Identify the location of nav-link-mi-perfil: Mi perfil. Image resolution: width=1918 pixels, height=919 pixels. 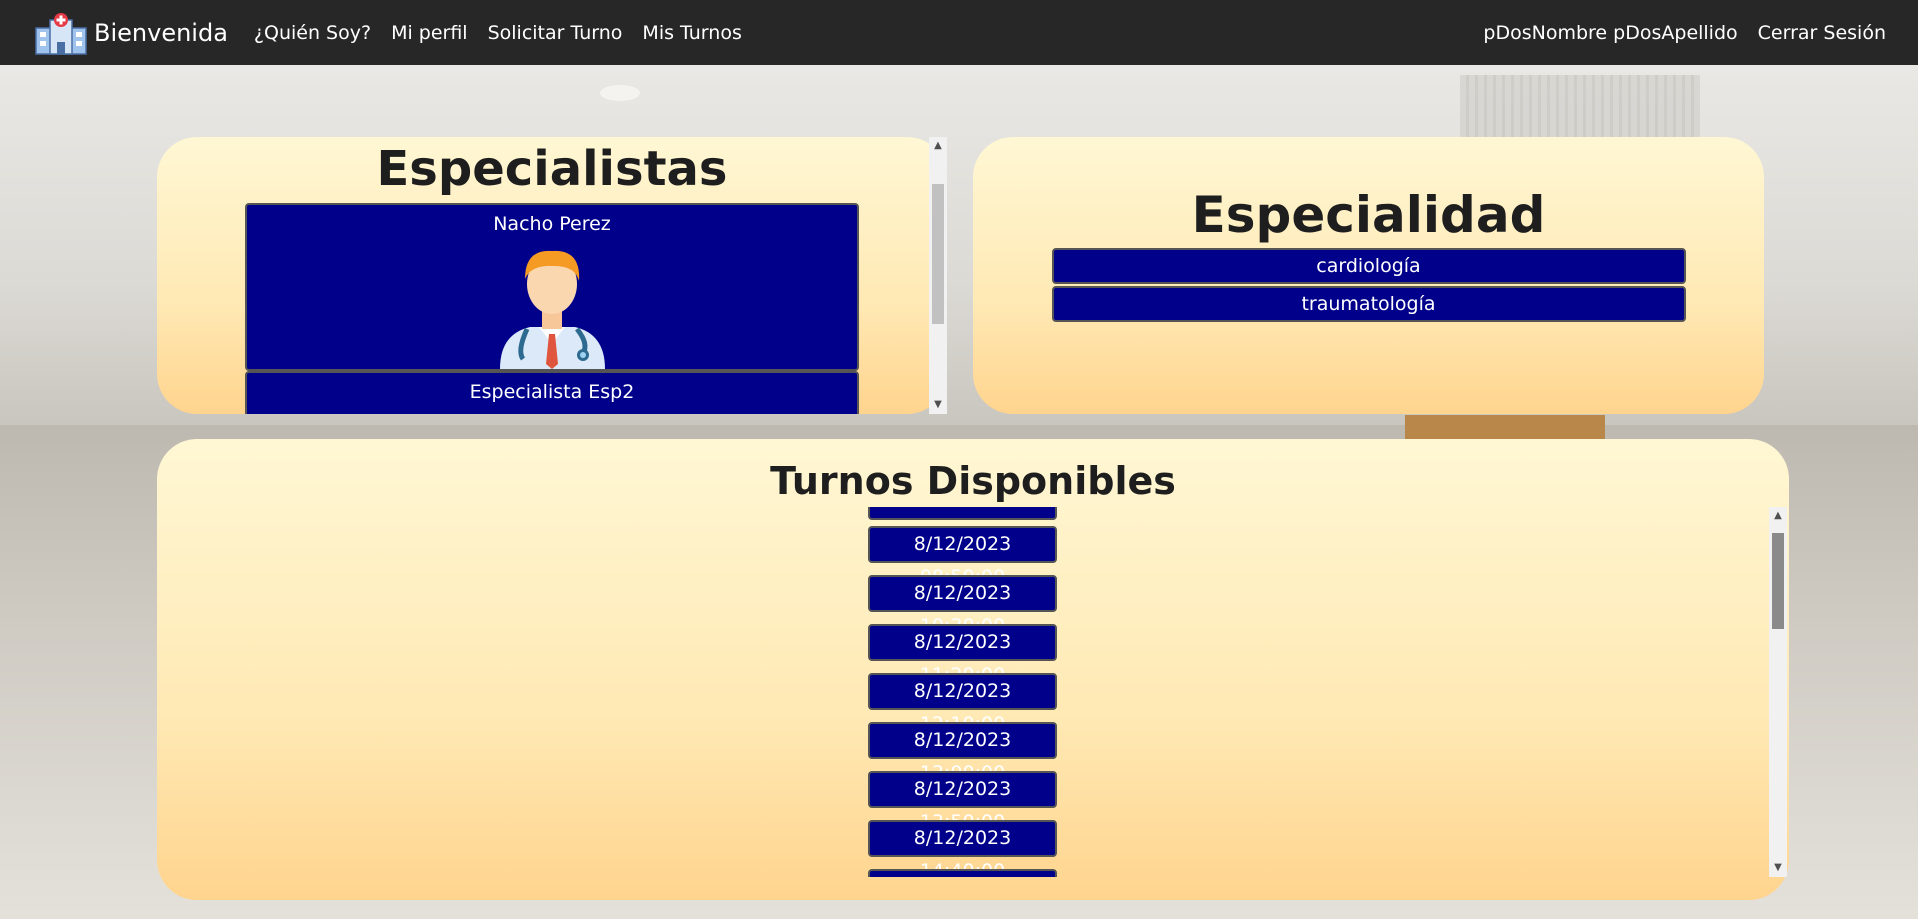
(429, 33).